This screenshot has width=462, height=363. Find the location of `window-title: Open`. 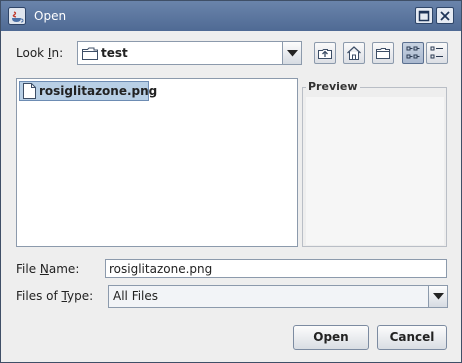

window-title: Open is located at coordinates (50, 16).